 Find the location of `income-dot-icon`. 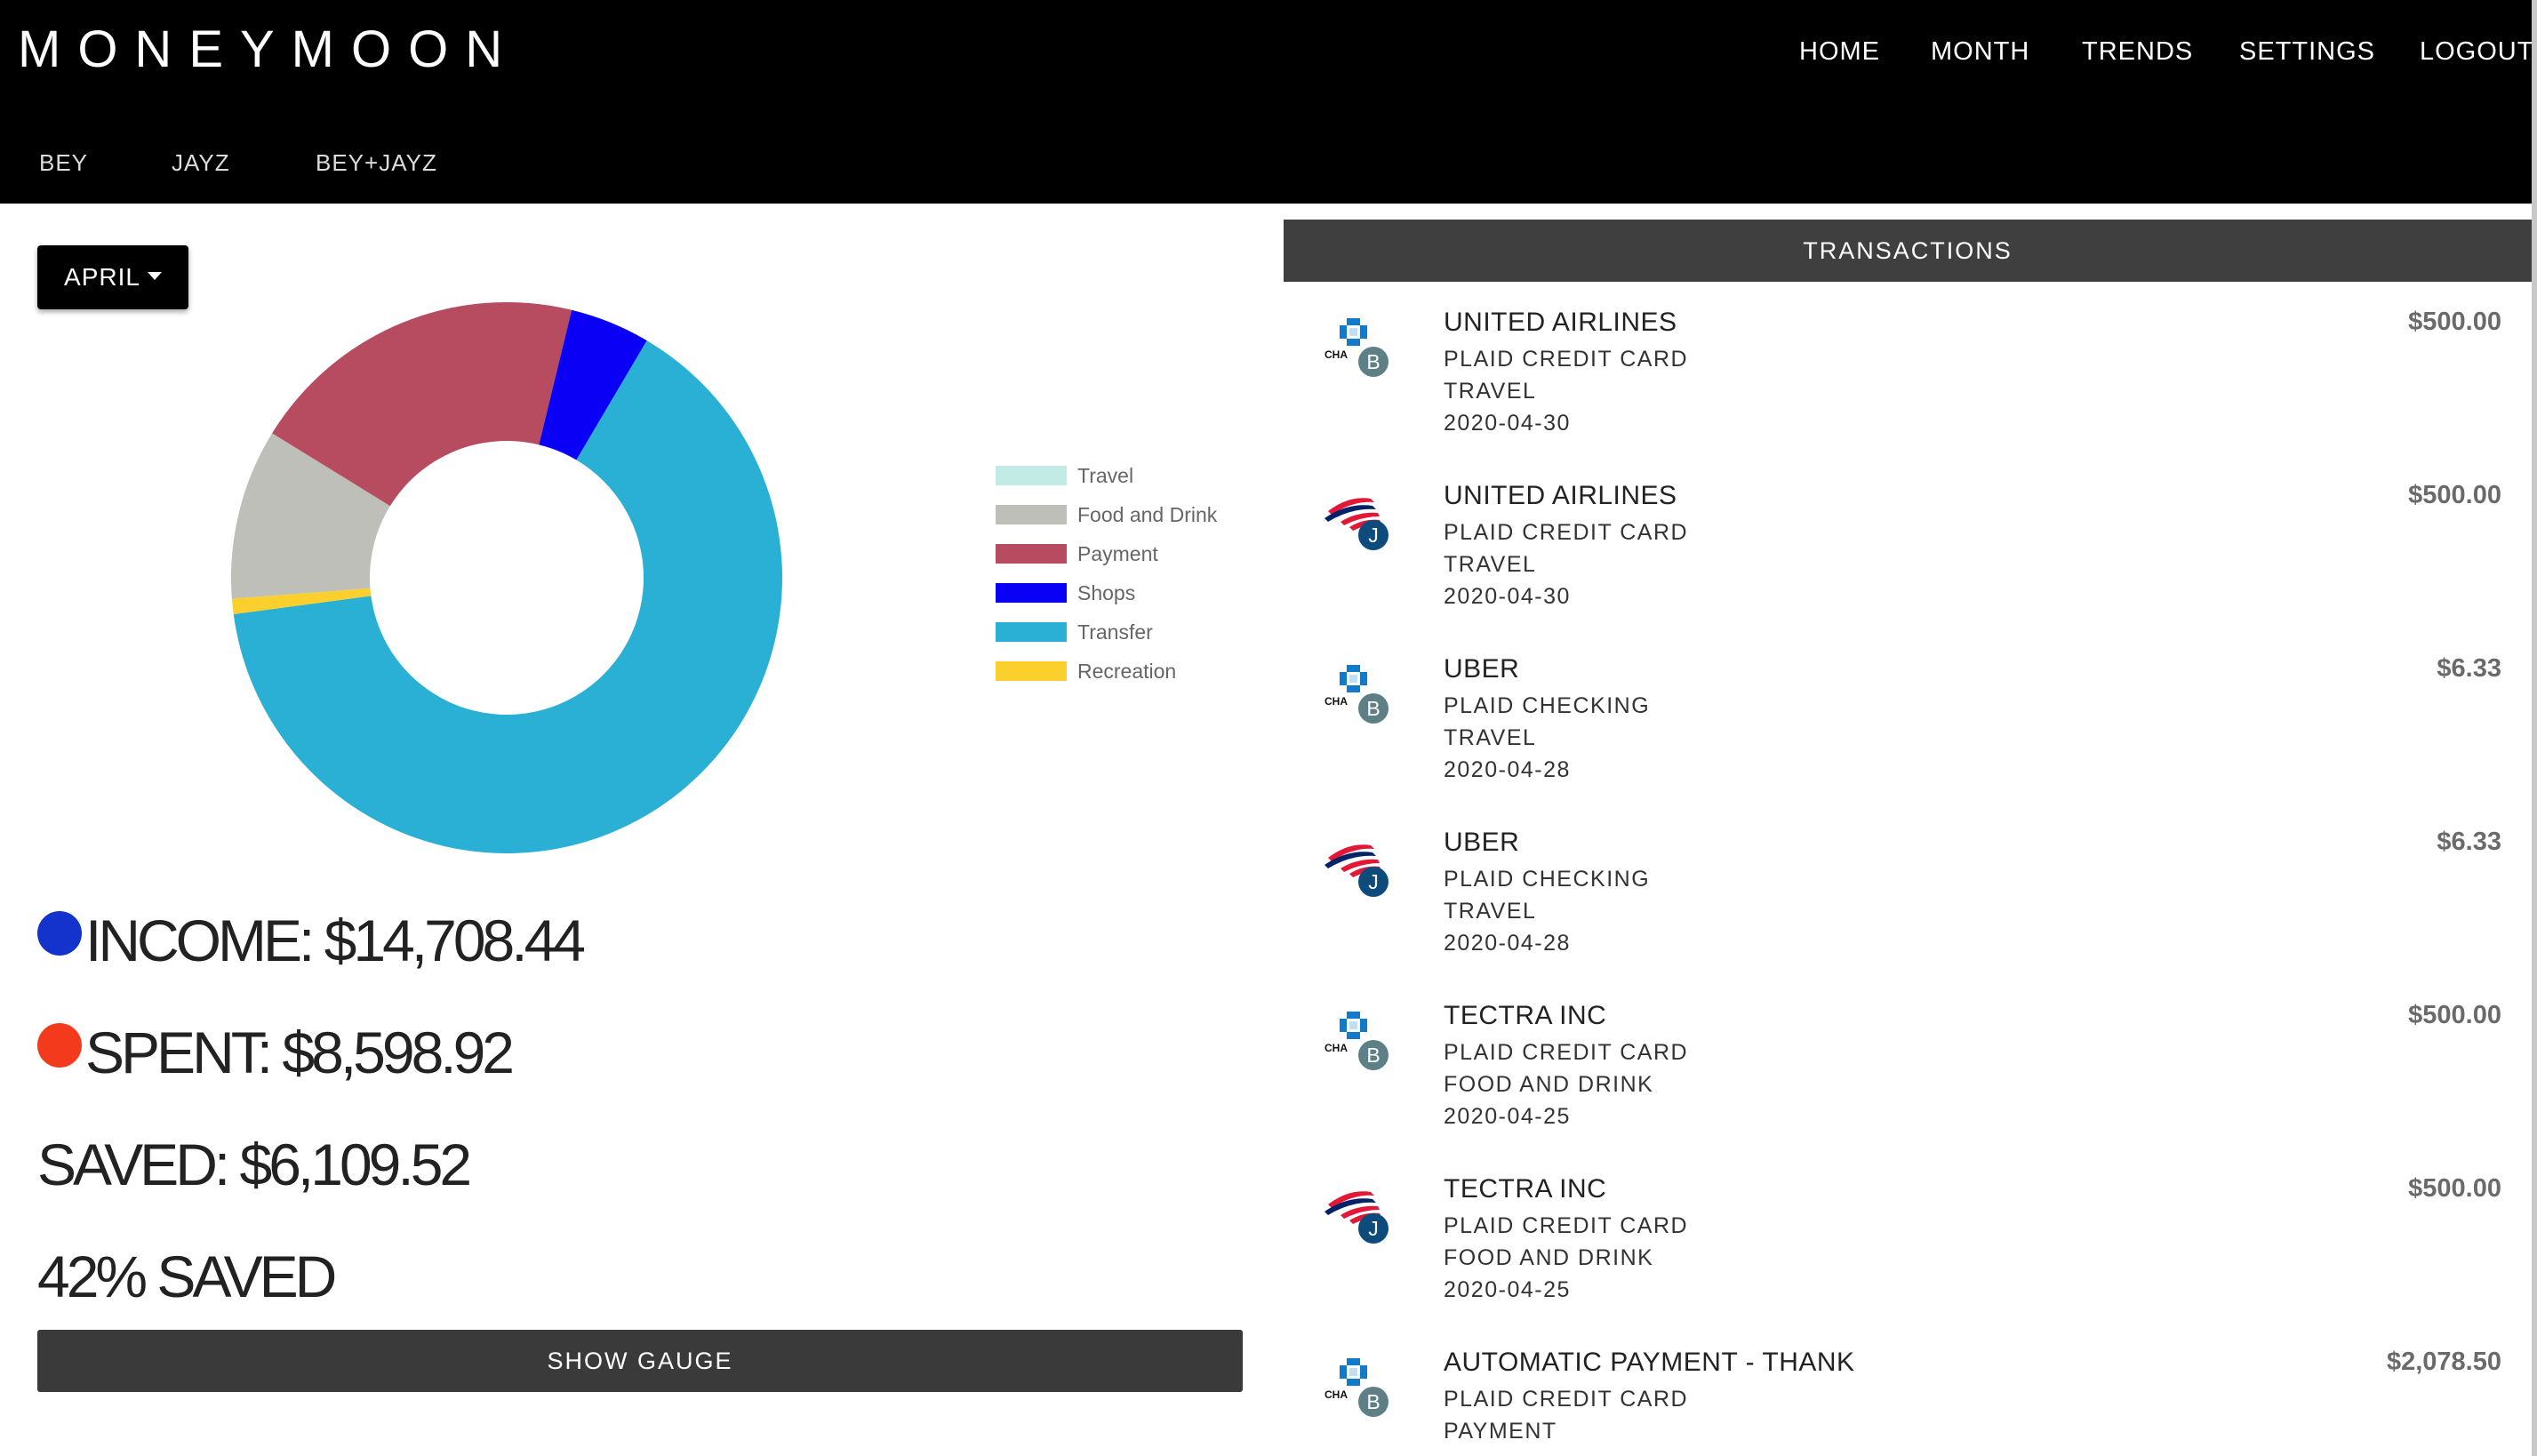

income-dot-icon is located at coordinates (59, 933).